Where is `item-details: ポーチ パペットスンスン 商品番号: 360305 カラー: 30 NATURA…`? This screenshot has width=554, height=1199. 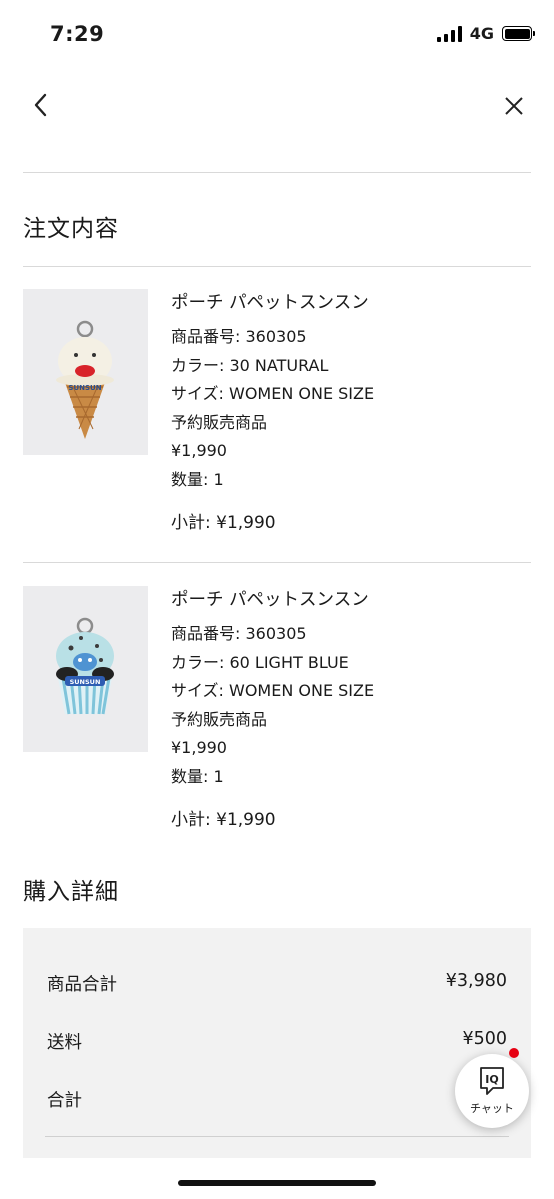 item-details: ポーチ パペットスンスン 商品番号: 360305 カラー: 30 NATURA… is located at coordinates (351, 412).